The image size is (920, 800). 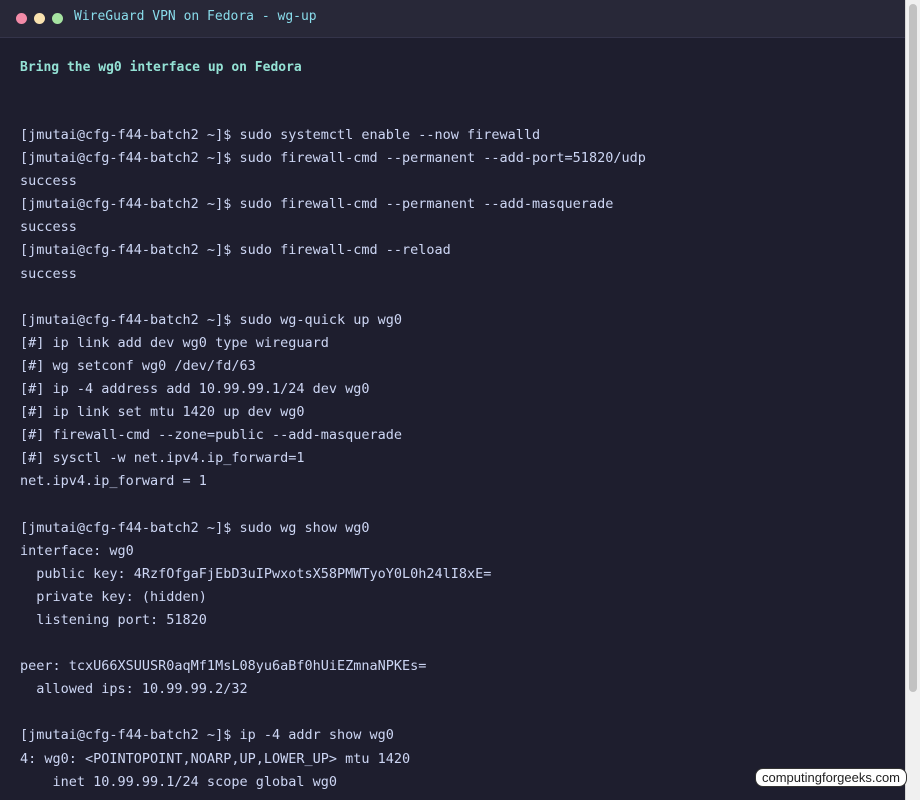 I want to click on vertical-scrollbar, so click(x=912, y=400).